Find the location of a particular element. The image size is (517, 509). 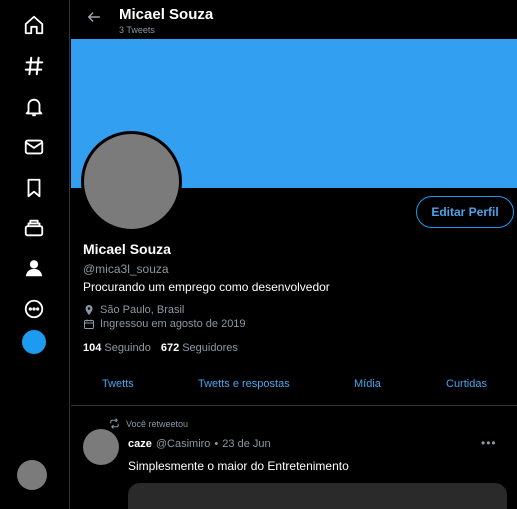

compose-tweet-button is located at coordinates (34, 342).